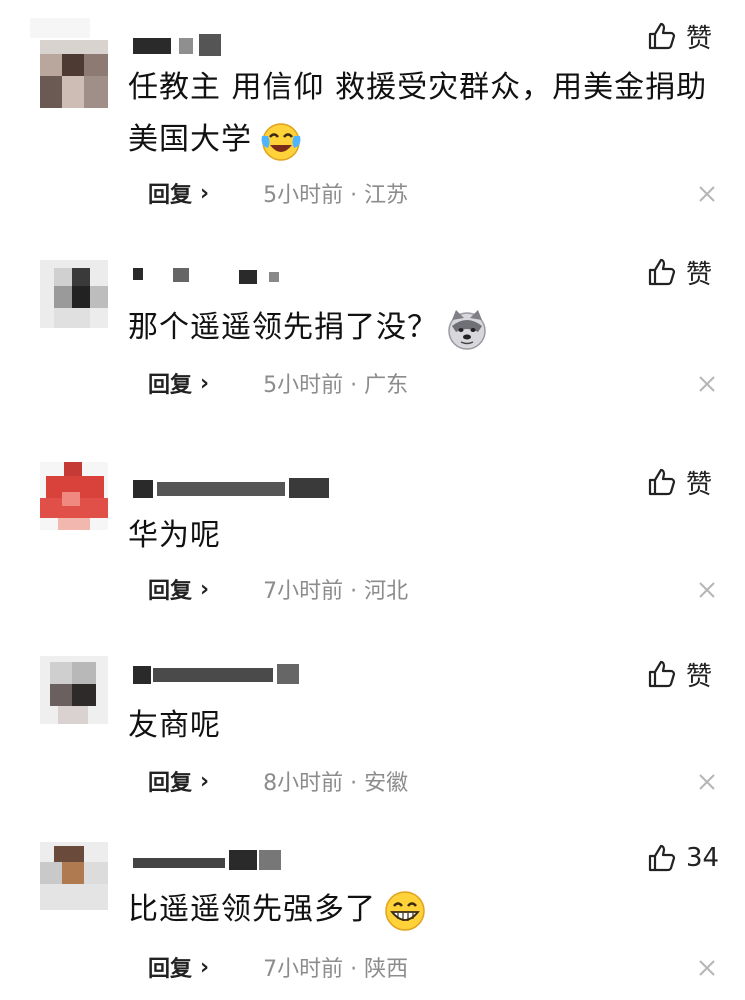 The image size is (745, 1000). Describe the element at coordinates (703, 858) in the screenshot. I see `like-count: 34` at that location.